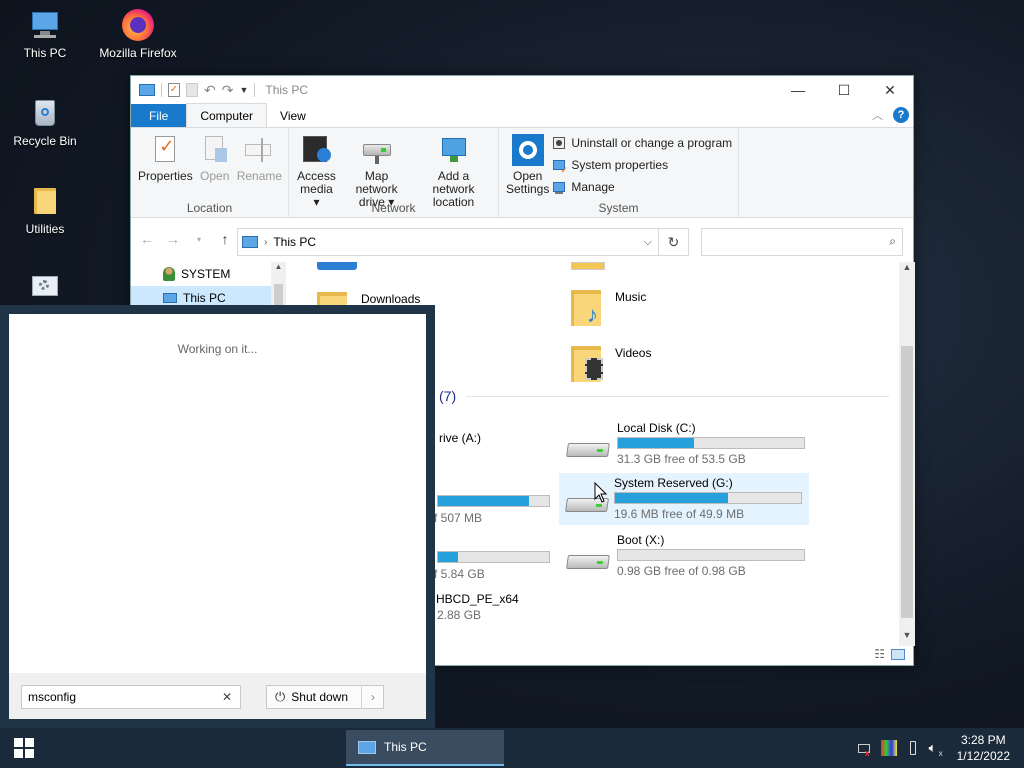 The width and height of the screenshot is (1024, 768). I want to click on address-bar: › This PC ⌵ ↻, so click(463, 242).